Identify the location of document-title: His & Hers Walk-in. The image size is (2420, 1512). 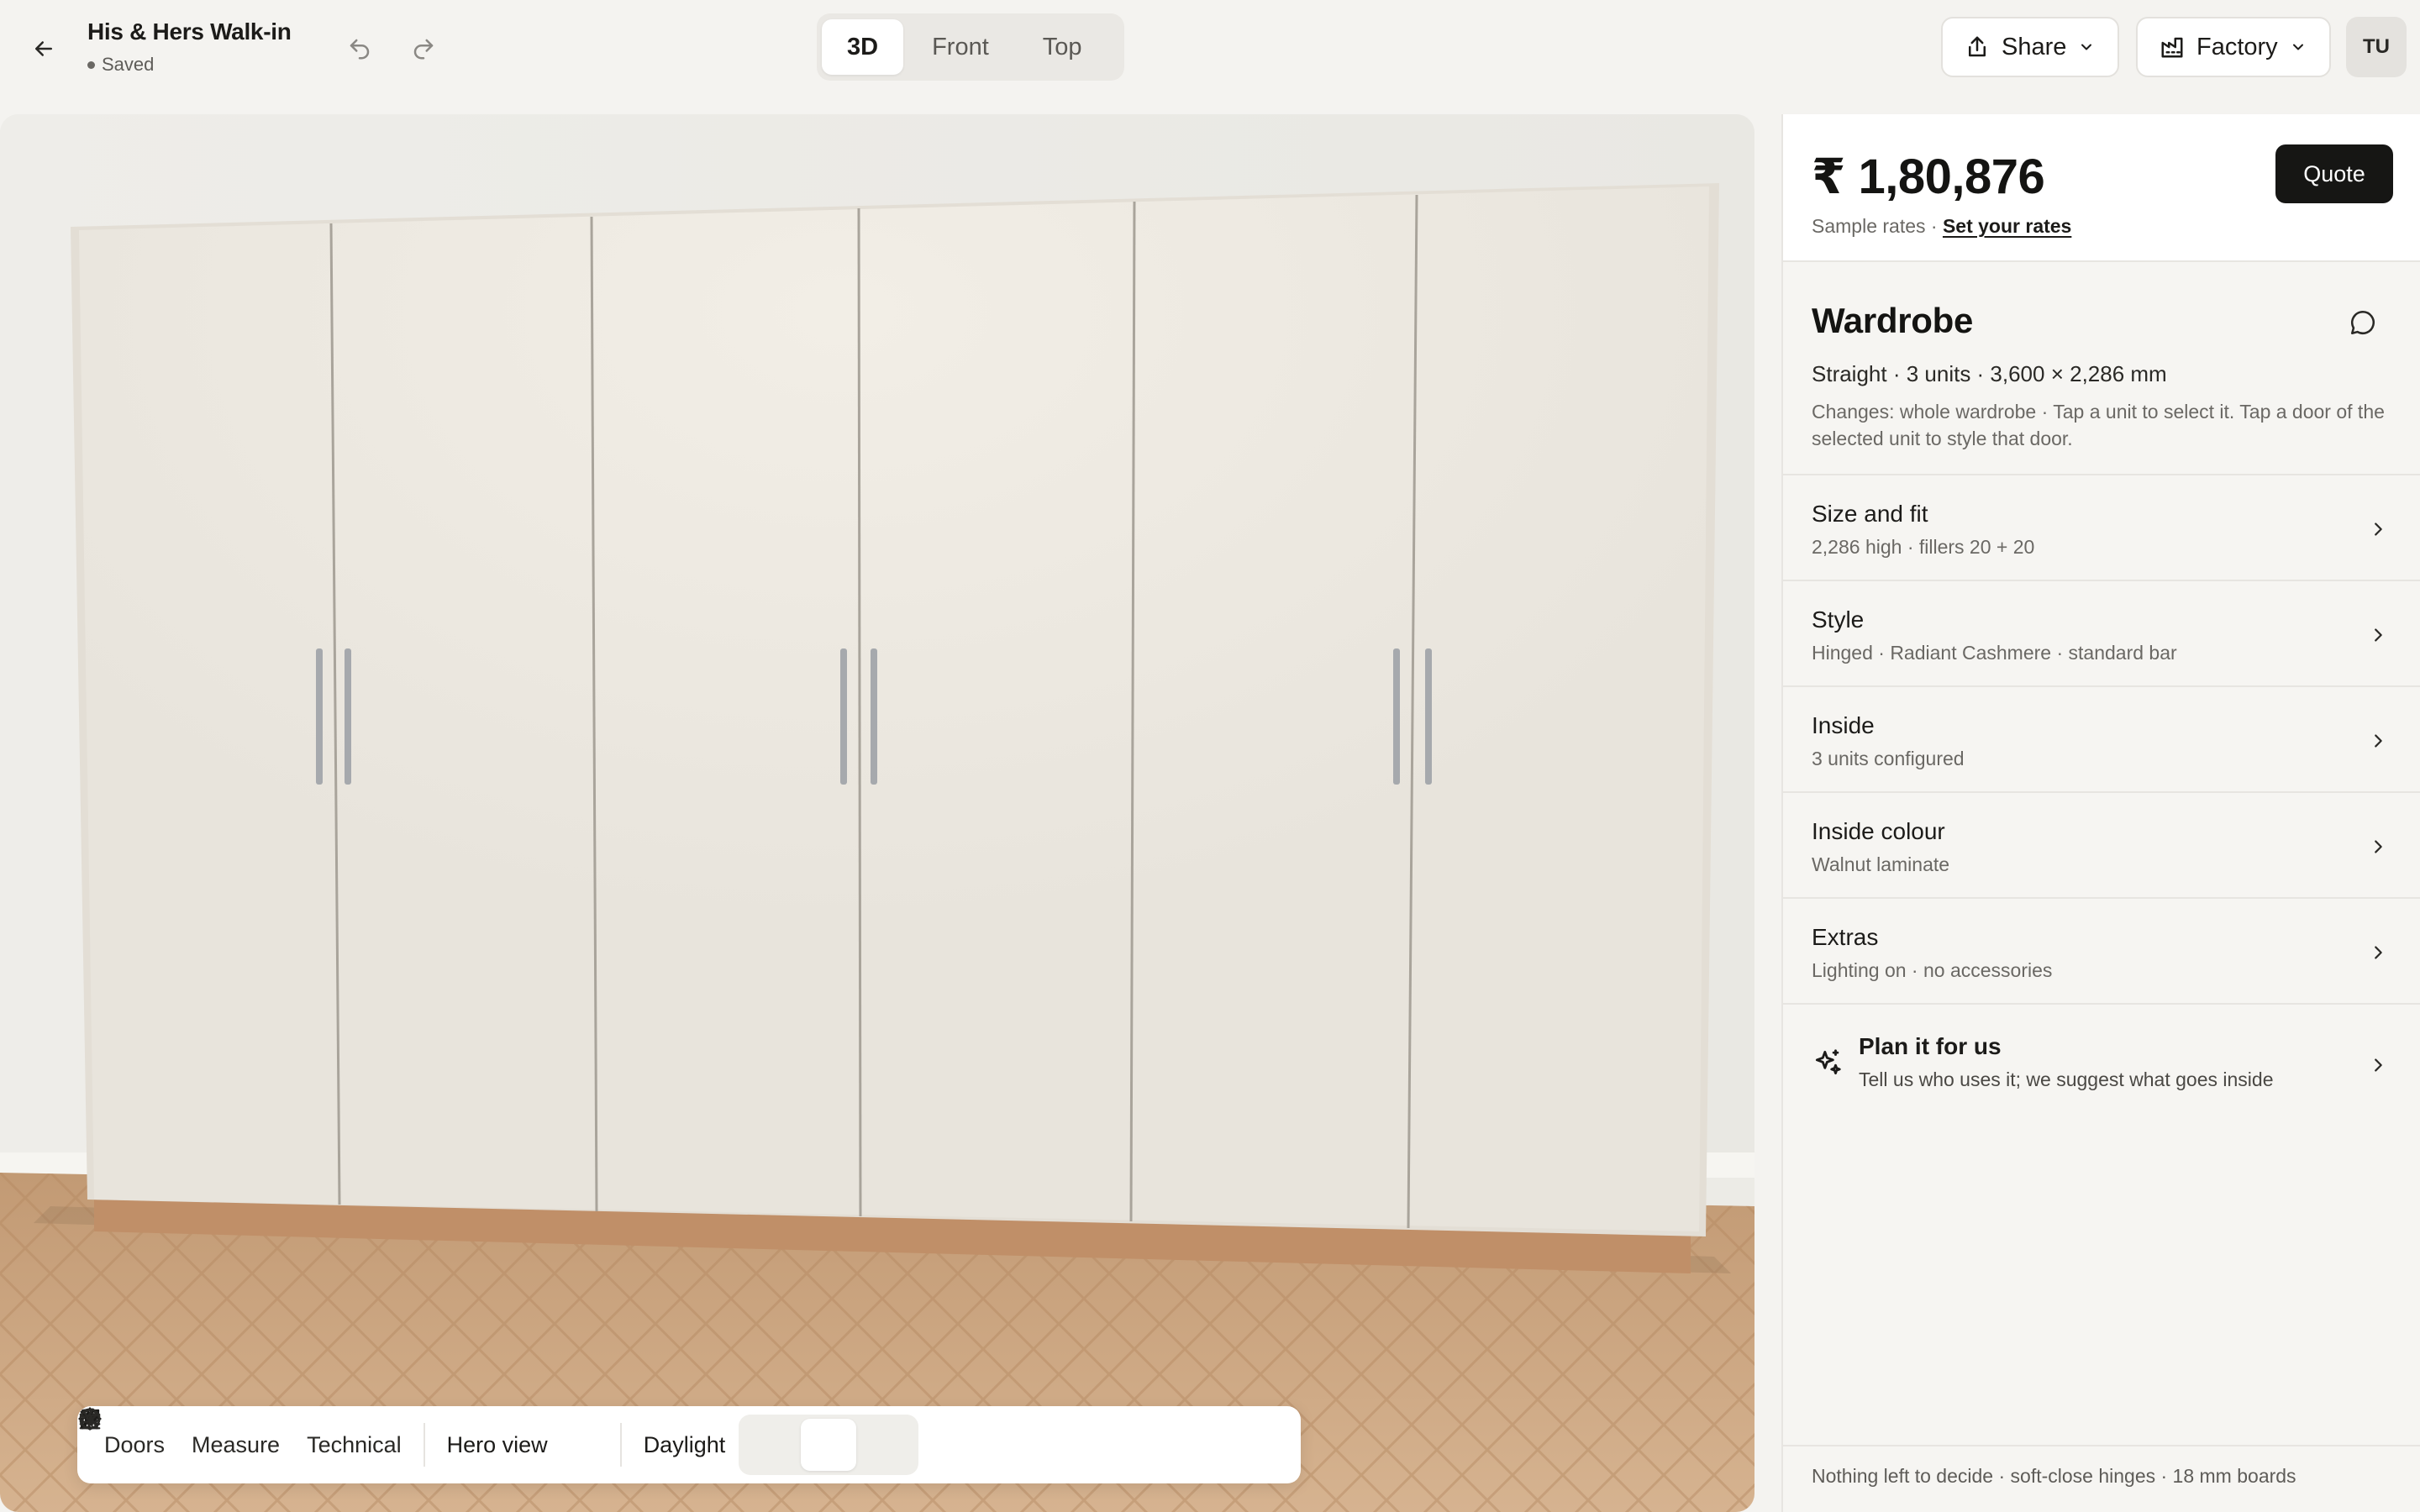
(189, 31).